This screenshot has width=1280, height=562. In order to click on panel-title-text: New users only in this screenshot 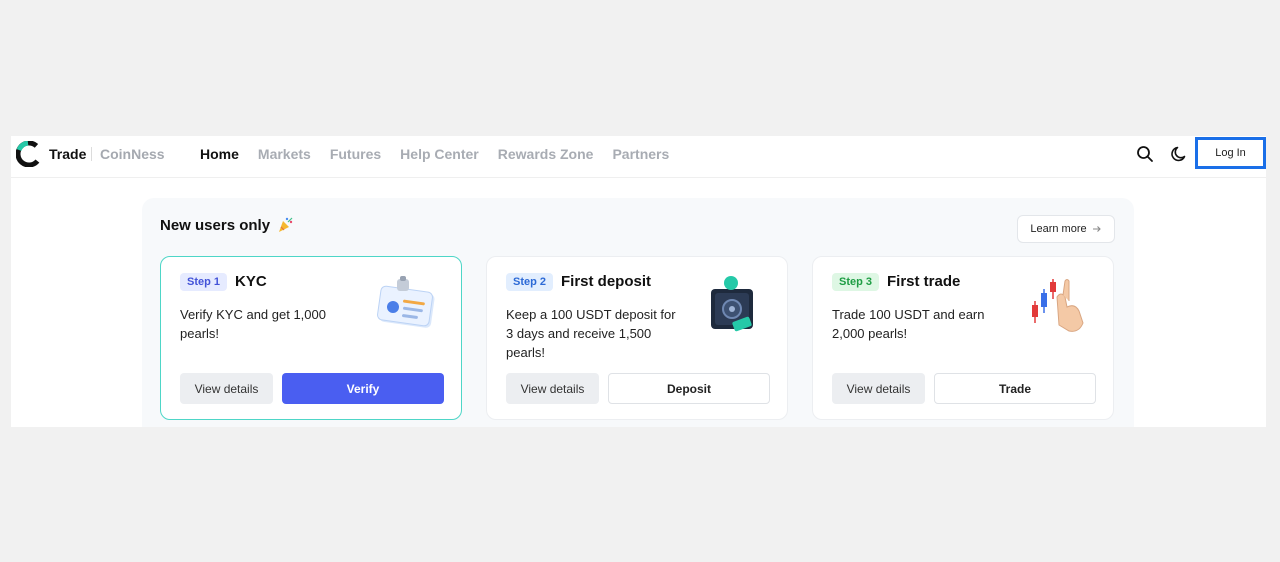, I will do `click(215, 225)`.